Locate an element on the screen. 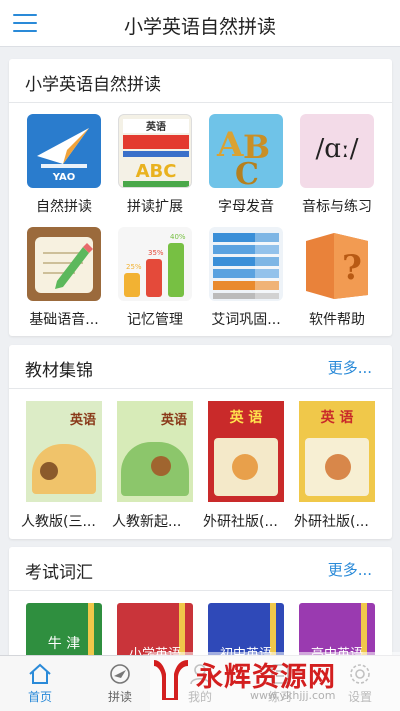 The width and height of the screenshot is (400, 711). watermark-overlay: 永辉资源网 www.ykhjjj.com is located at coordinates (275, 681).